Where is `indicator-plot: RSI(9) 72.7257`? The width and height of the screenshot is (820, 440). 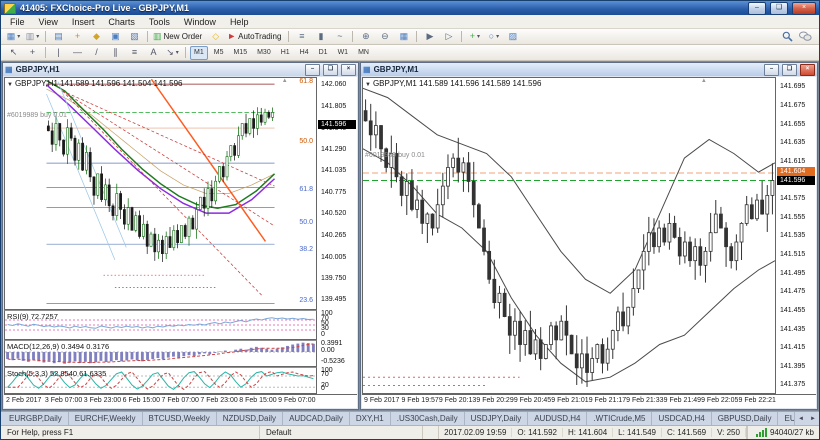 indicator-plot: RSI(9) 72.7257 is located at coordinates (160, 325).